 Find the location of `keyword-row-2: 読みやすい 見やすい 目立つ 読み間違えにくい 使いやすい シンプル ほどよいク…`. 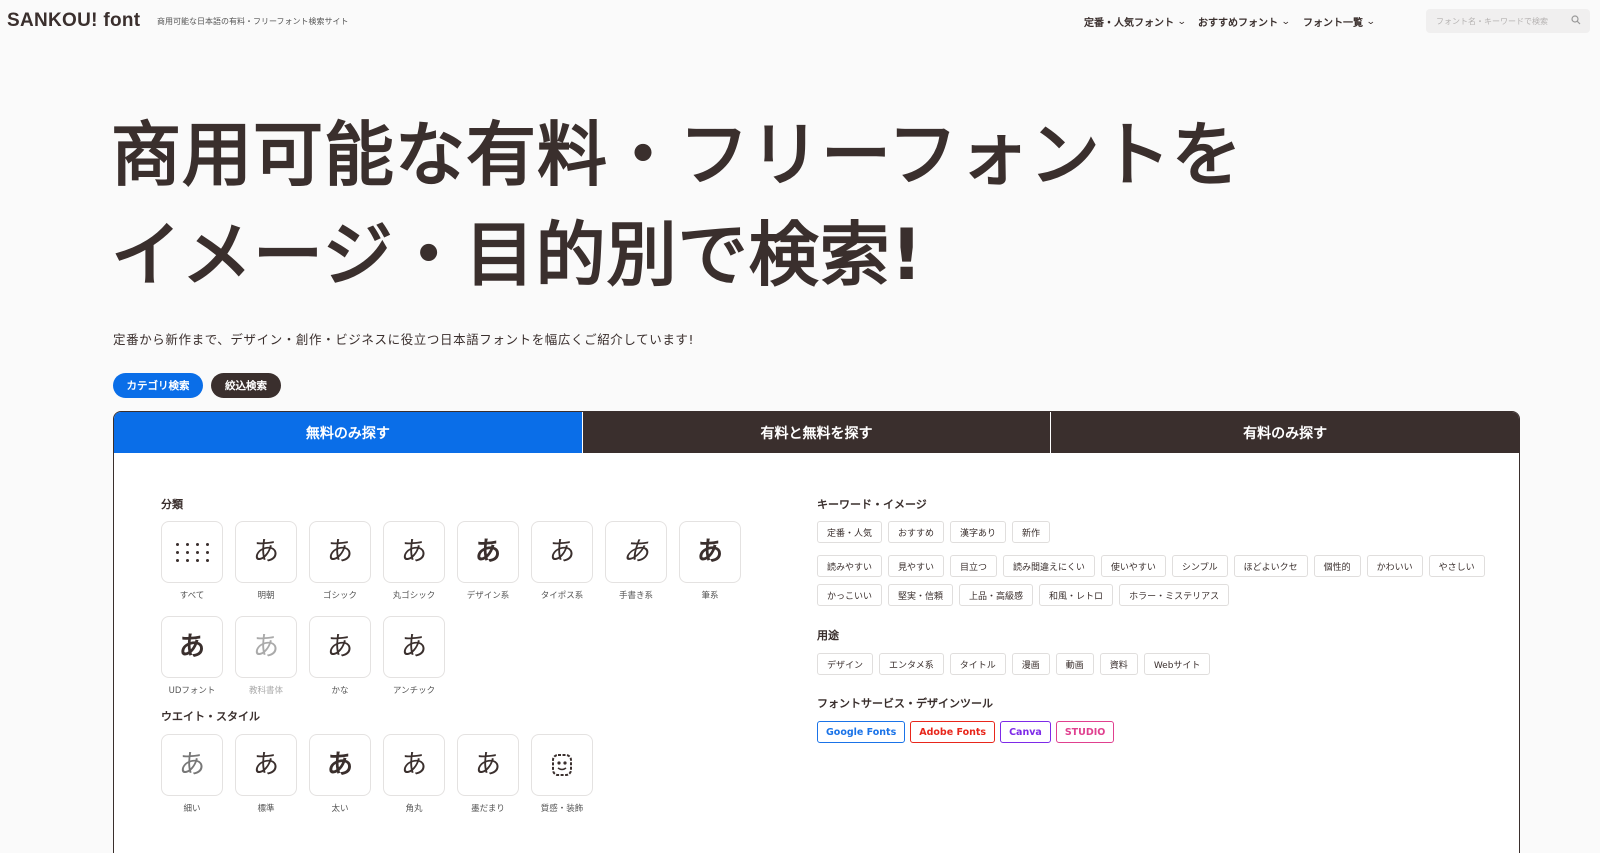

keyword-row-2: 読みやすい 見やすい 目立つ 読み間違えにくい 使いやすい シンプル ほどよいク… is located at coordinates (1154, 566).